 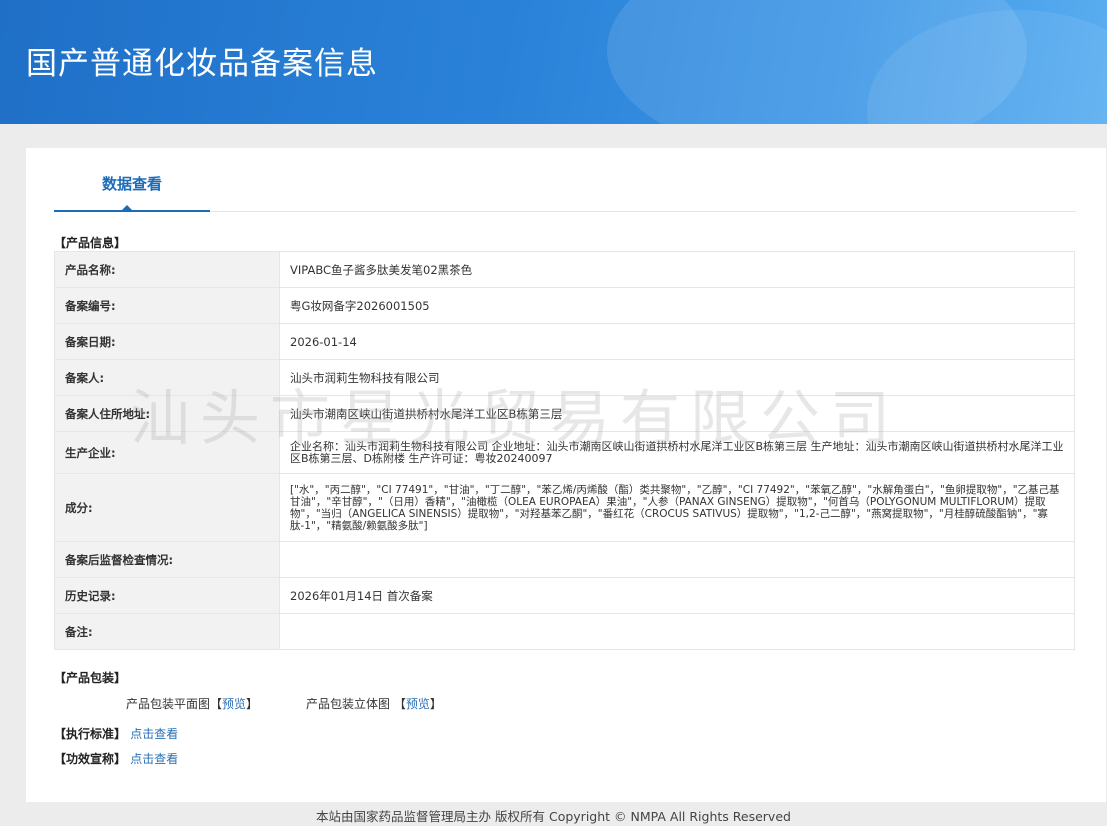 What do you see at coordinates (154, 734) in the screenshot?
I see `standard-view-link: 点击查看` at bounding box center [154, 734].